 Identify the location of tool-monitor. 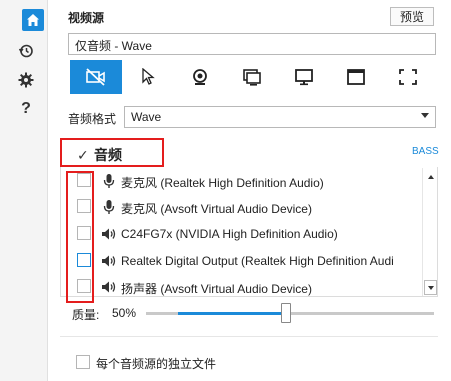
(304, 77).